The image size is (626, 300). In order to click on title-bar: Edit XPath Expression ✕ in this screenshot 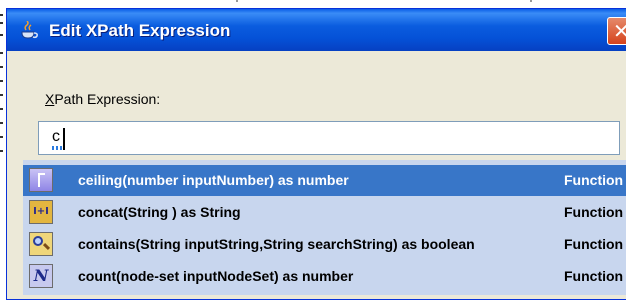, I will do `click(316, 30)`.